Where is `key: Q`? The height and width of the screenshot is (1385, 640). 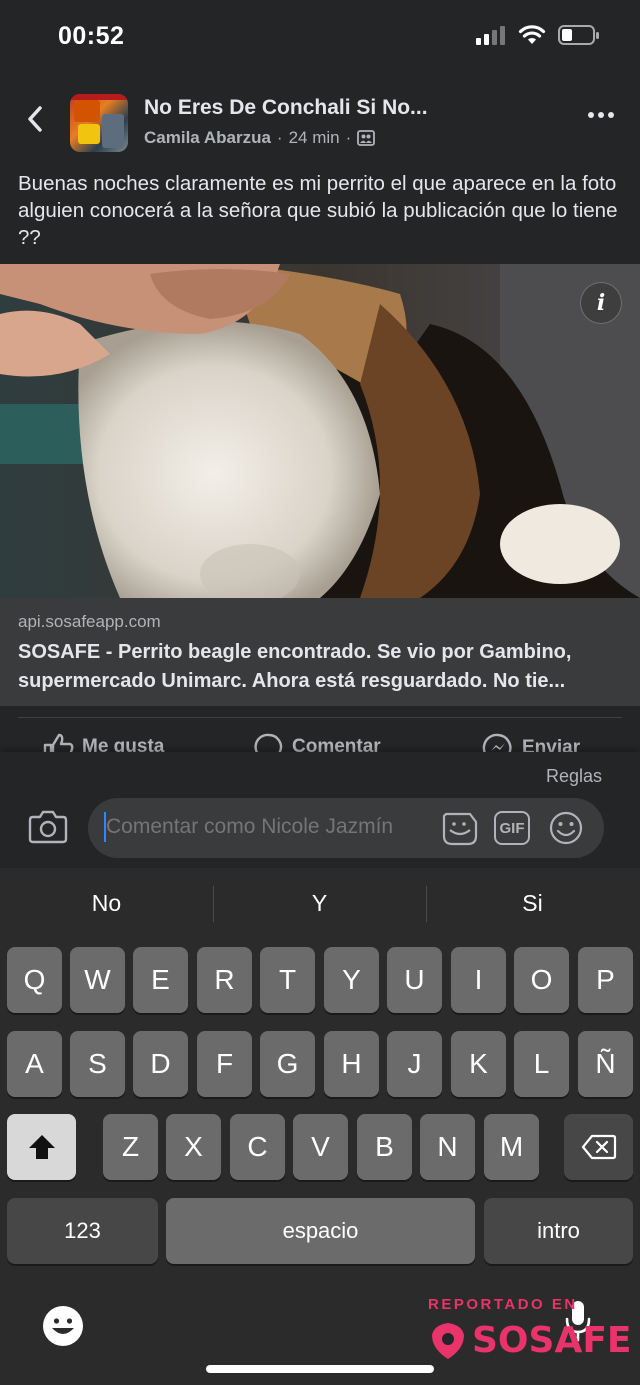 key: Q is located at coordinates (34, 980).